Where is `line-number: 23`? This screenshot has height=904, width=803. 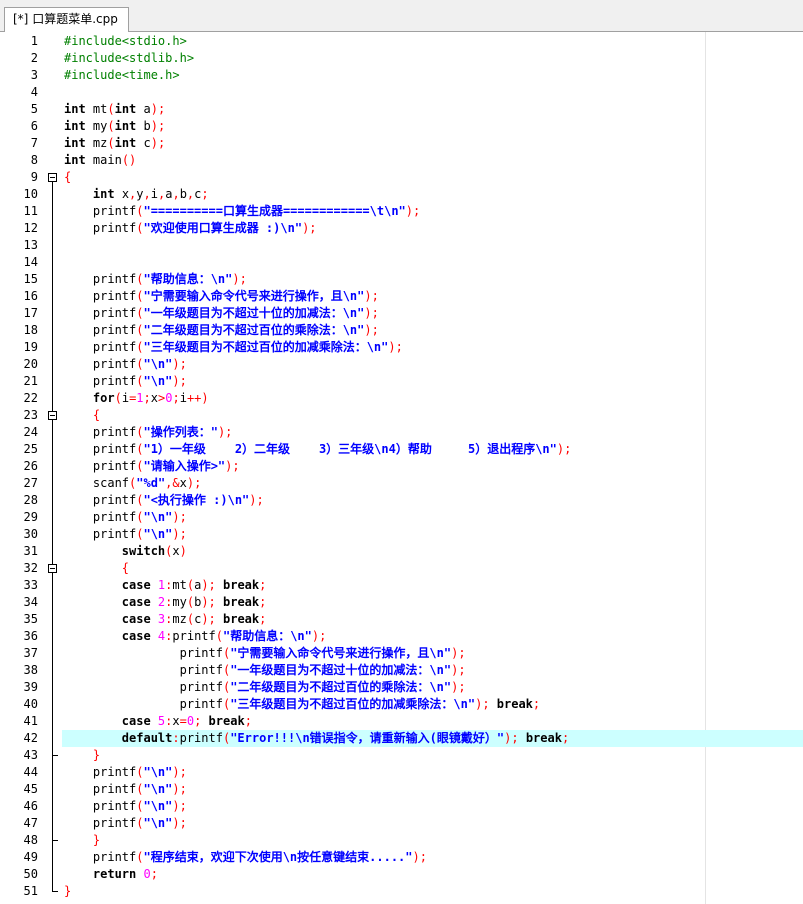
line-number: 23 is located at coordinates (30, 415).